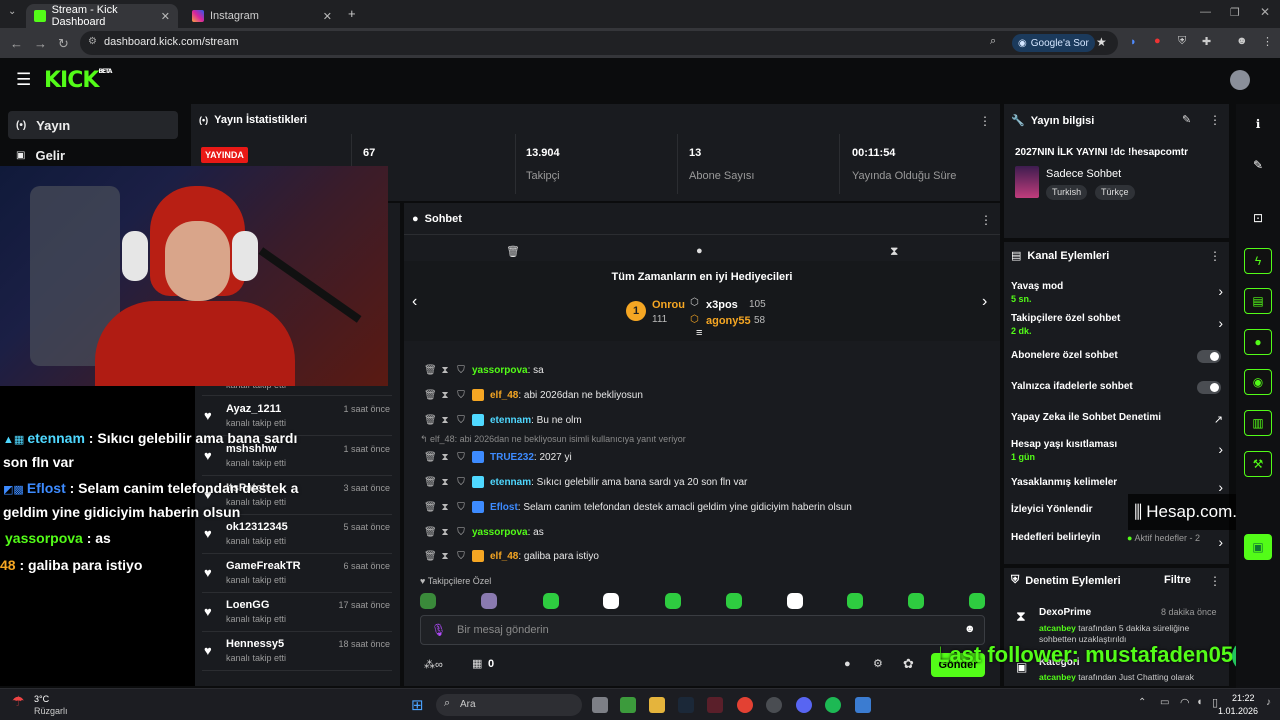 The image size is (1280, 720). Describe the element at coordinates (1258, 261) in the screenshot. I see `lightning-icon: ϟ` at that location.